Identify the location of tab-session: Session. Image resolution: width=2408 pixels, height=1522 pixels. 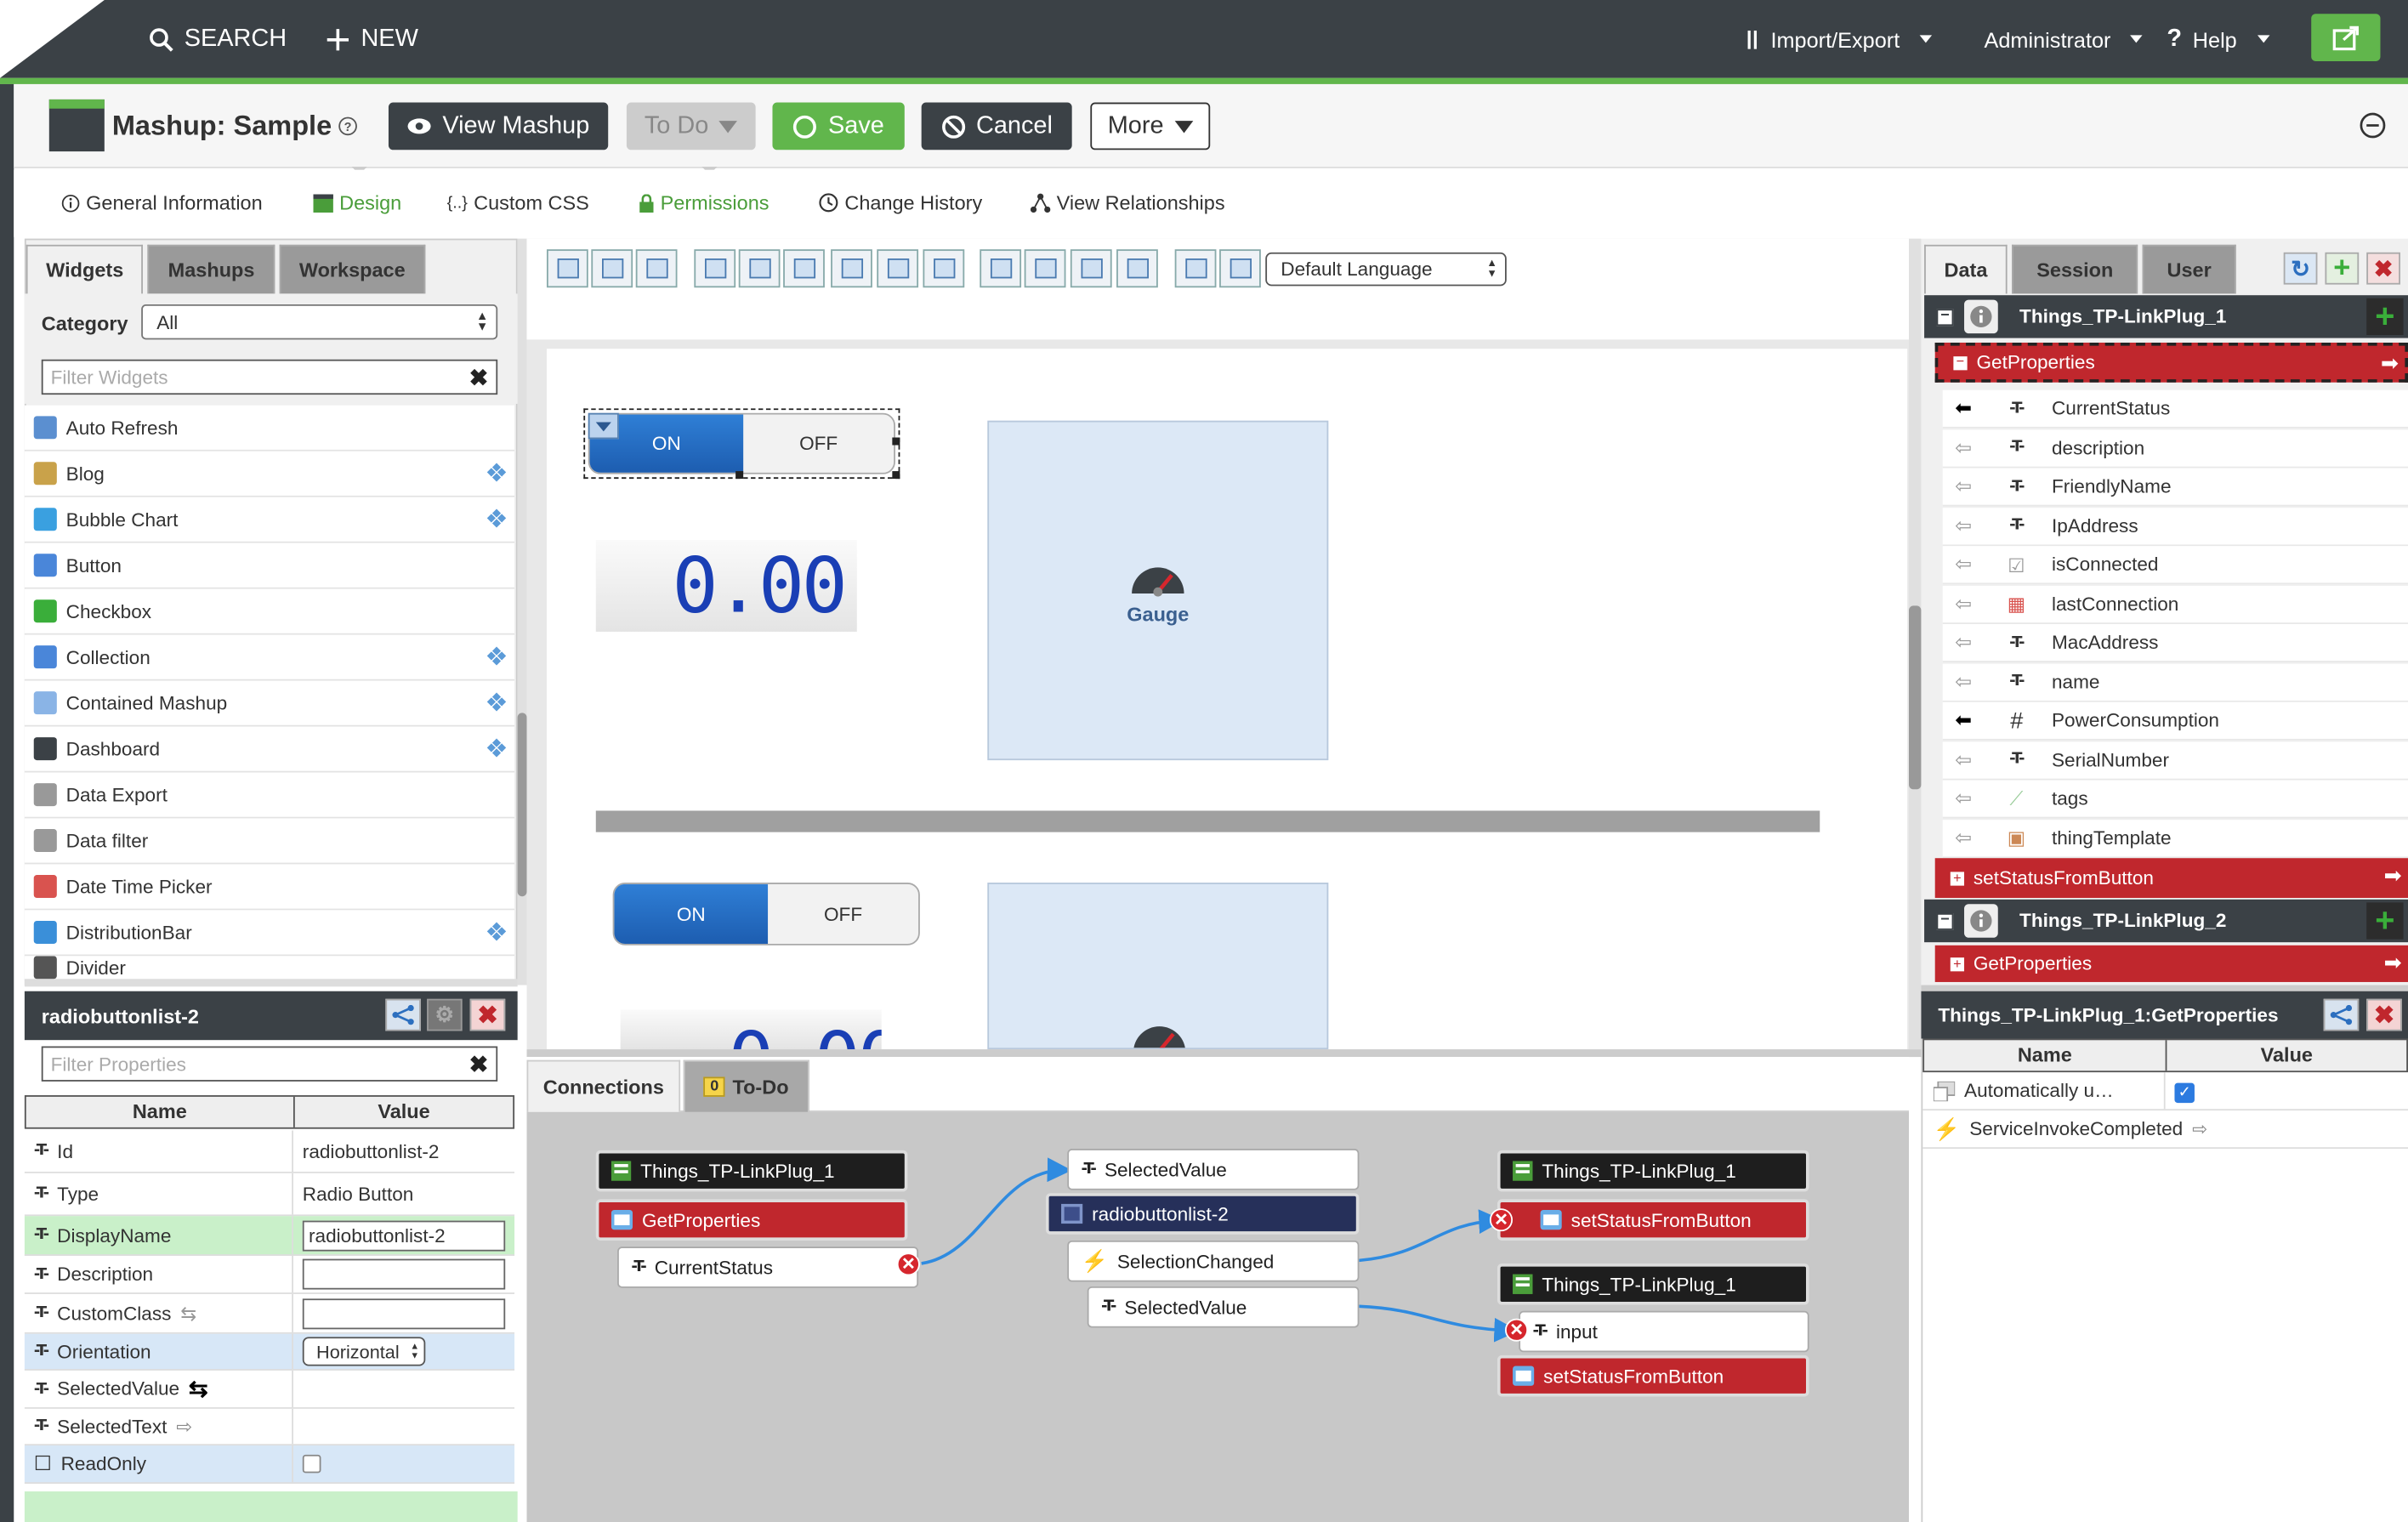
(2075, 269).